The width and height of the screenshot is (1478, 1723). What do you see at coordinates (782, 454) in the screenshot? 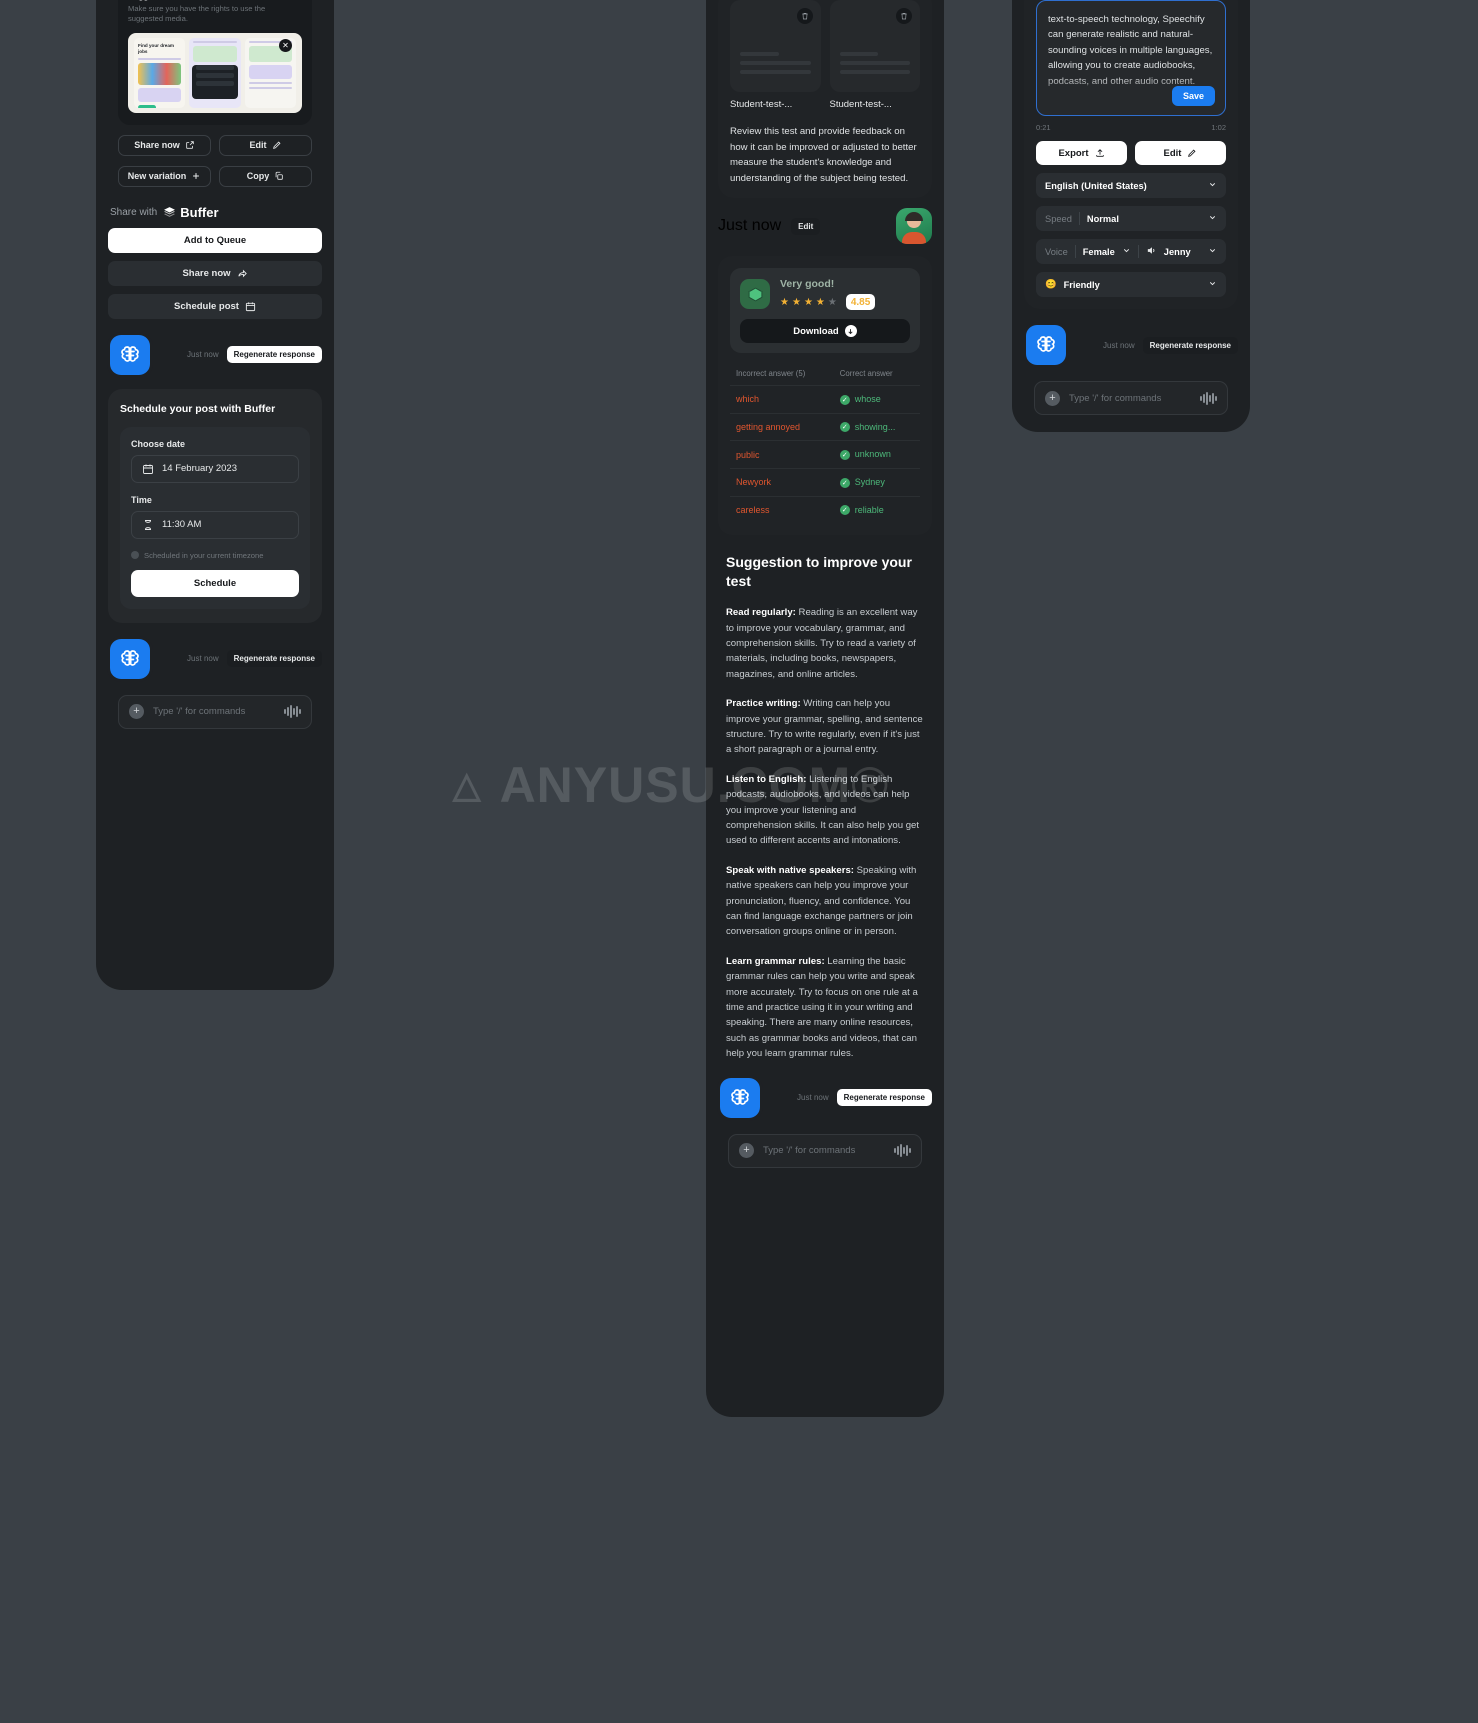
I see `incorrect-answer: public` at bounding box center [782, 454].